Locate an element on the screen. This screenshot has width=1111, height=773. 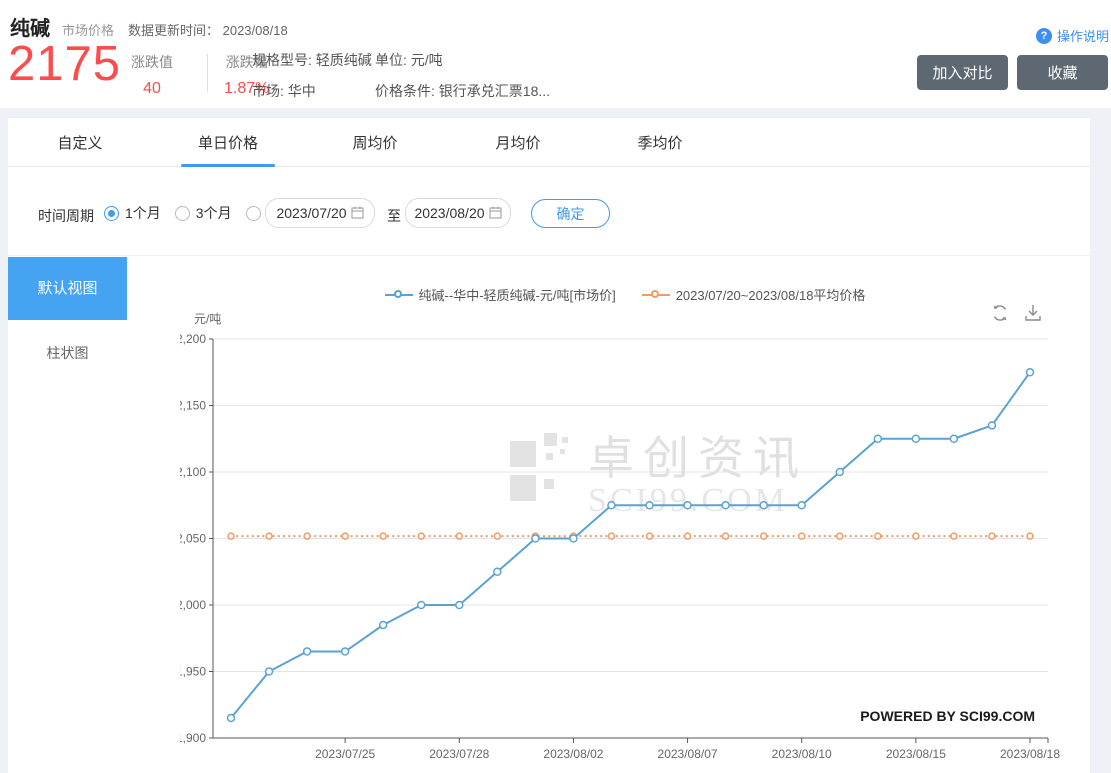
tab-3: 周均价 is located at coordinates (374, 142).